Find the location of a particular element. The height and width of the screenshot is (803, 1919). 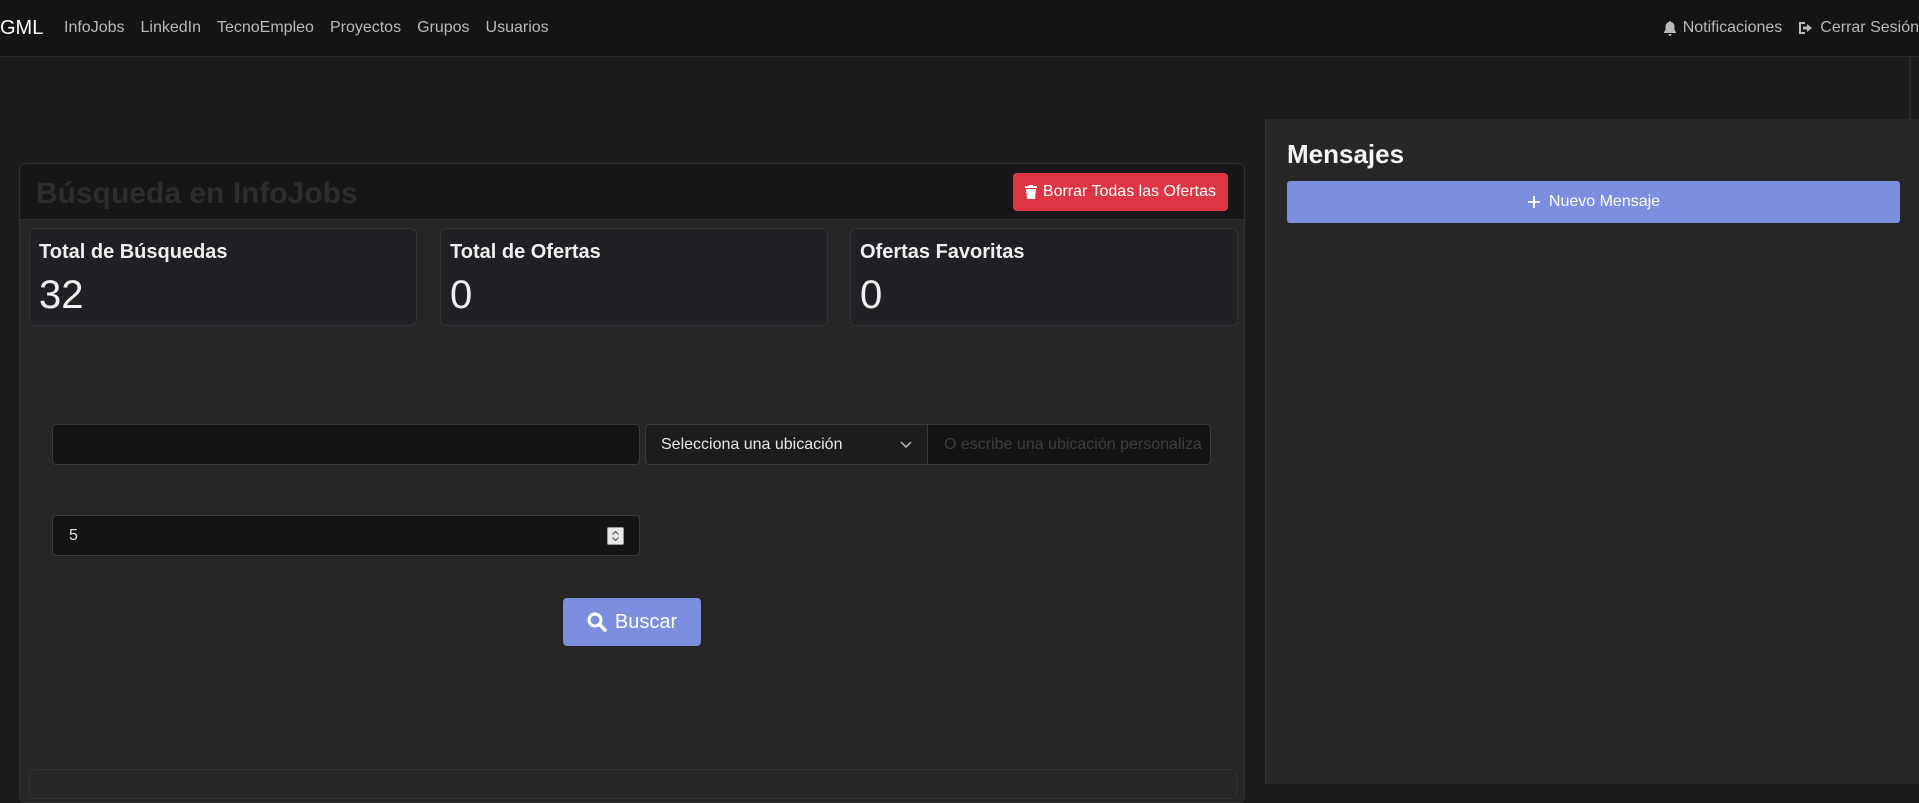

brand-logo: GML is located at coordinates (21, 28).